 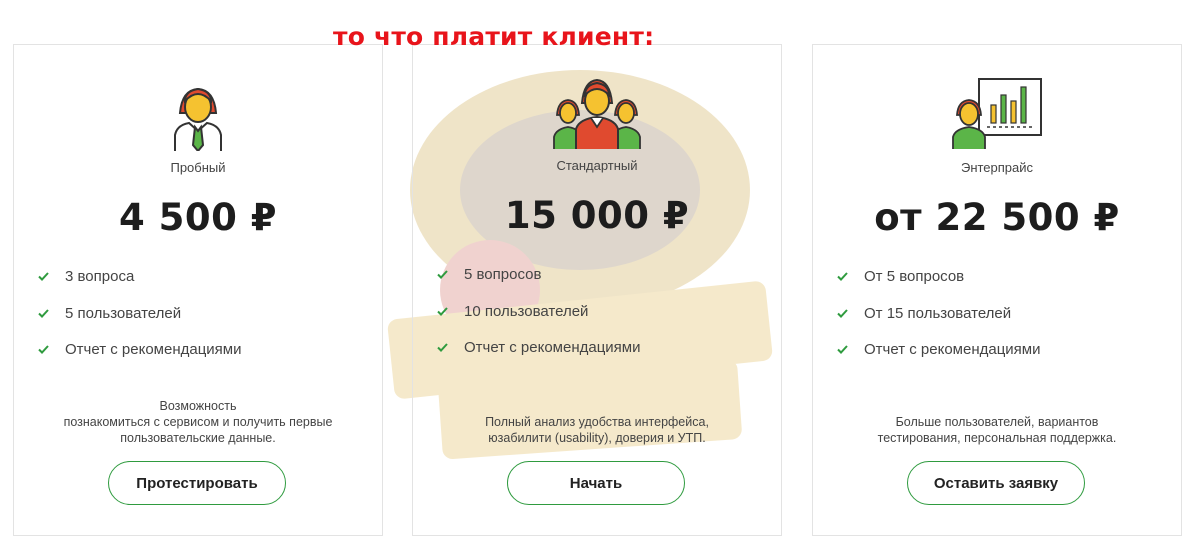 I want to click on feature-item: 10 пользователей, so click(x=538, y=320).